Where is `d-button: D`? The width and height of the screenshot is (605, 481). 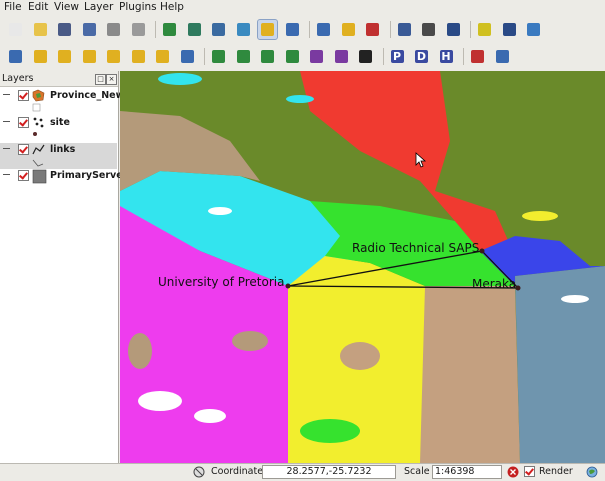 d-button: D is located at coordinates (421, 56).